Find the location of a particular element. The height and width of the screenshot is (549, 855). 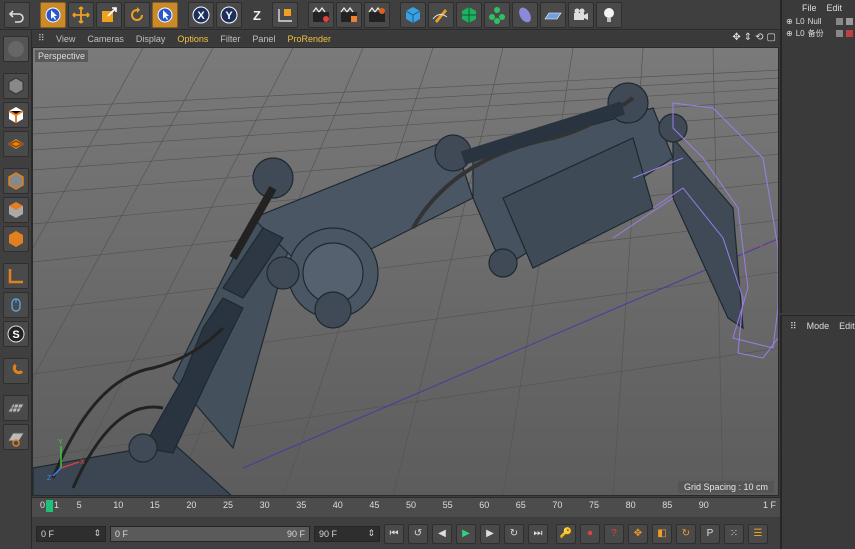

solo-icon: S is located at coordinates (15, 334).